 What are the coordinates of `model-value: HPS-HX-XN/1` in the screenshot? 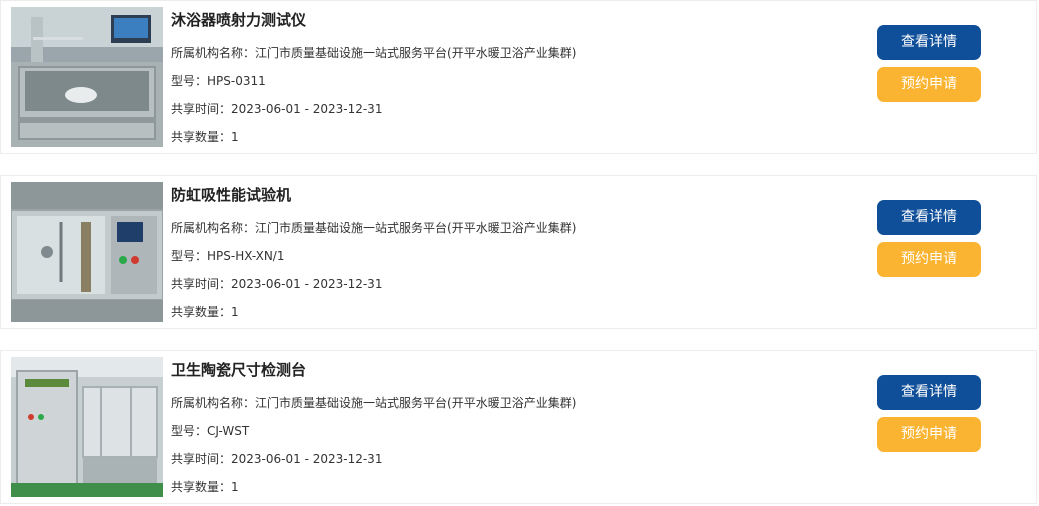 It's located at (246, 256).